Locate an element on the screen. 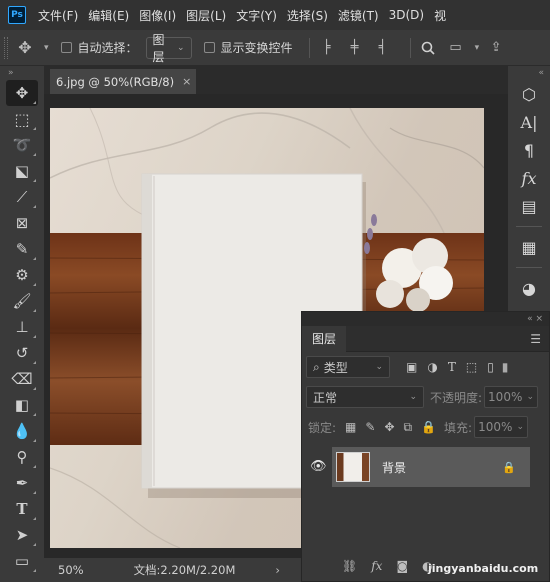  panel-menu-icon: ☰ is located at coordinates (535, 339).